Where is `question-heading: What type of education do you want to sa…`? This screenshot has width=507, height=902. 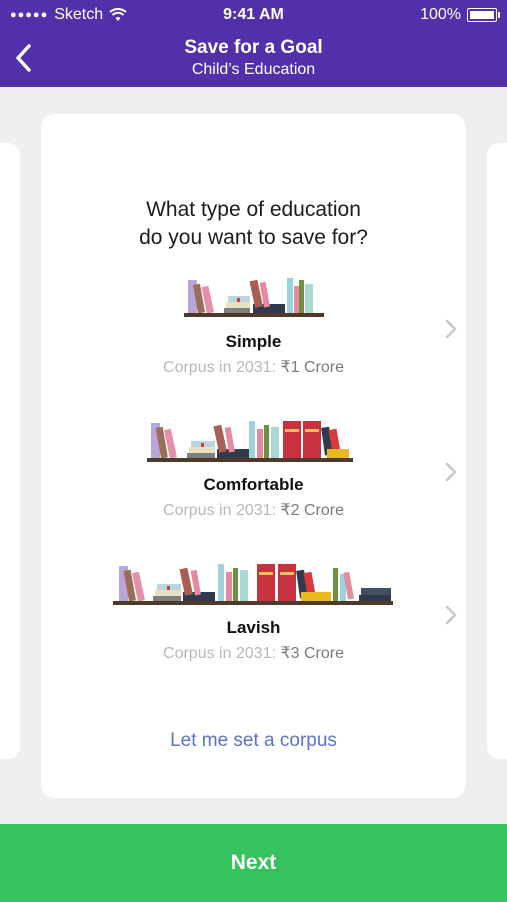 question-heading: What type of education do you want to sa… is located at coordinates (253, 224).